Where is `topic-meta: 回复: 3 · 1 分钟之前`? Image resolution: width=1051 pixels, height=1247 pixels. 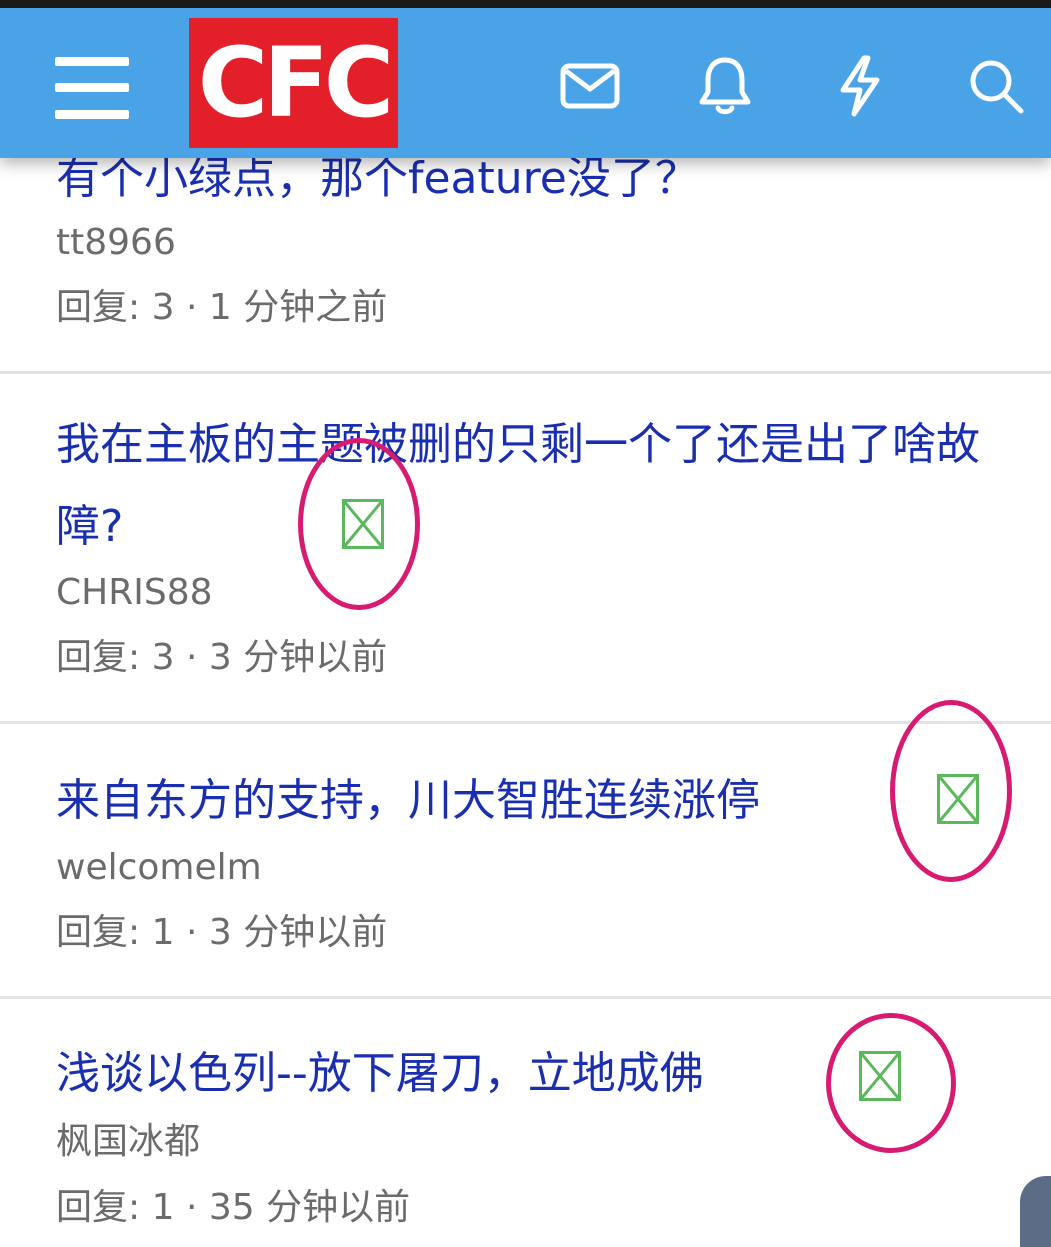 topic-meta: 回复: 3 · 1 分钟之前 is located at coordinates (221, 308).